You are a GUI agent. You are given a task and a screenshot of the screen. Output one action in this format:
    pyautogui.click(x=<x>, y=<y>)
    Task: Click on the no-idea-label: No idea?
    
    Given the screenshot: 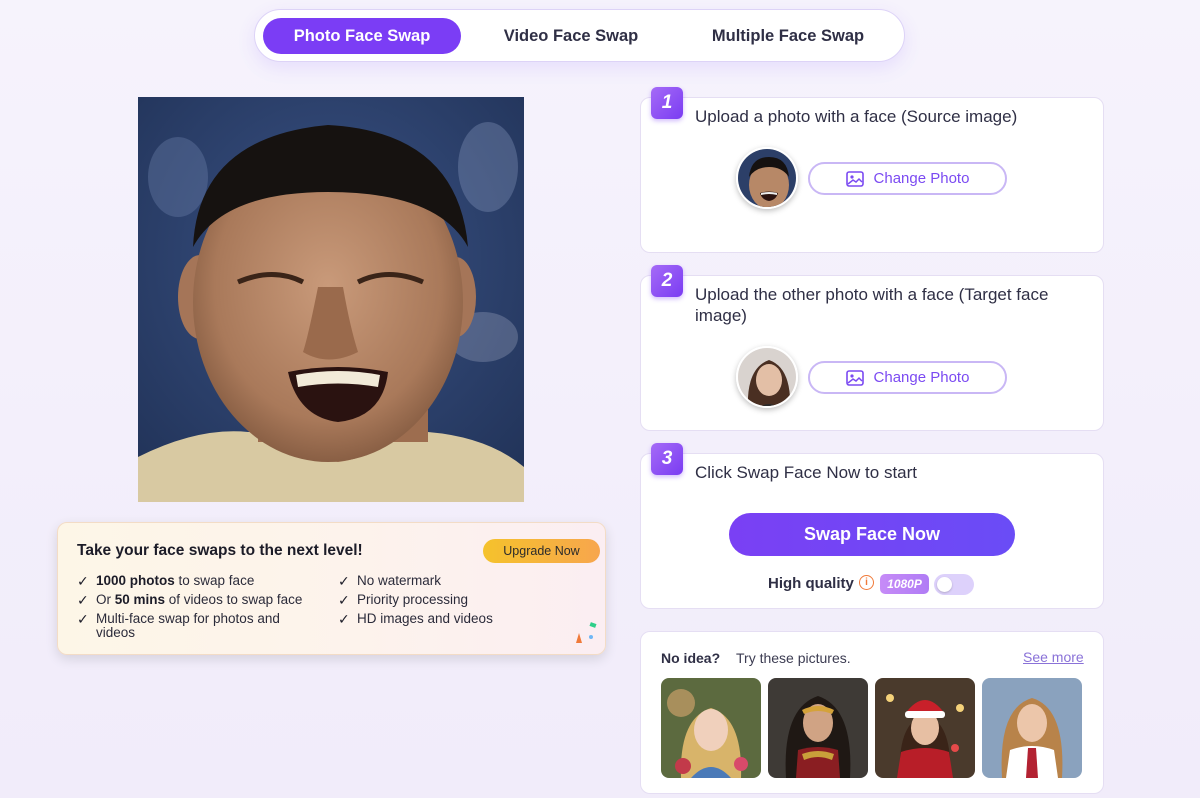 What is the action you would take?
    pyautogui.click(x=691, y=658)
    